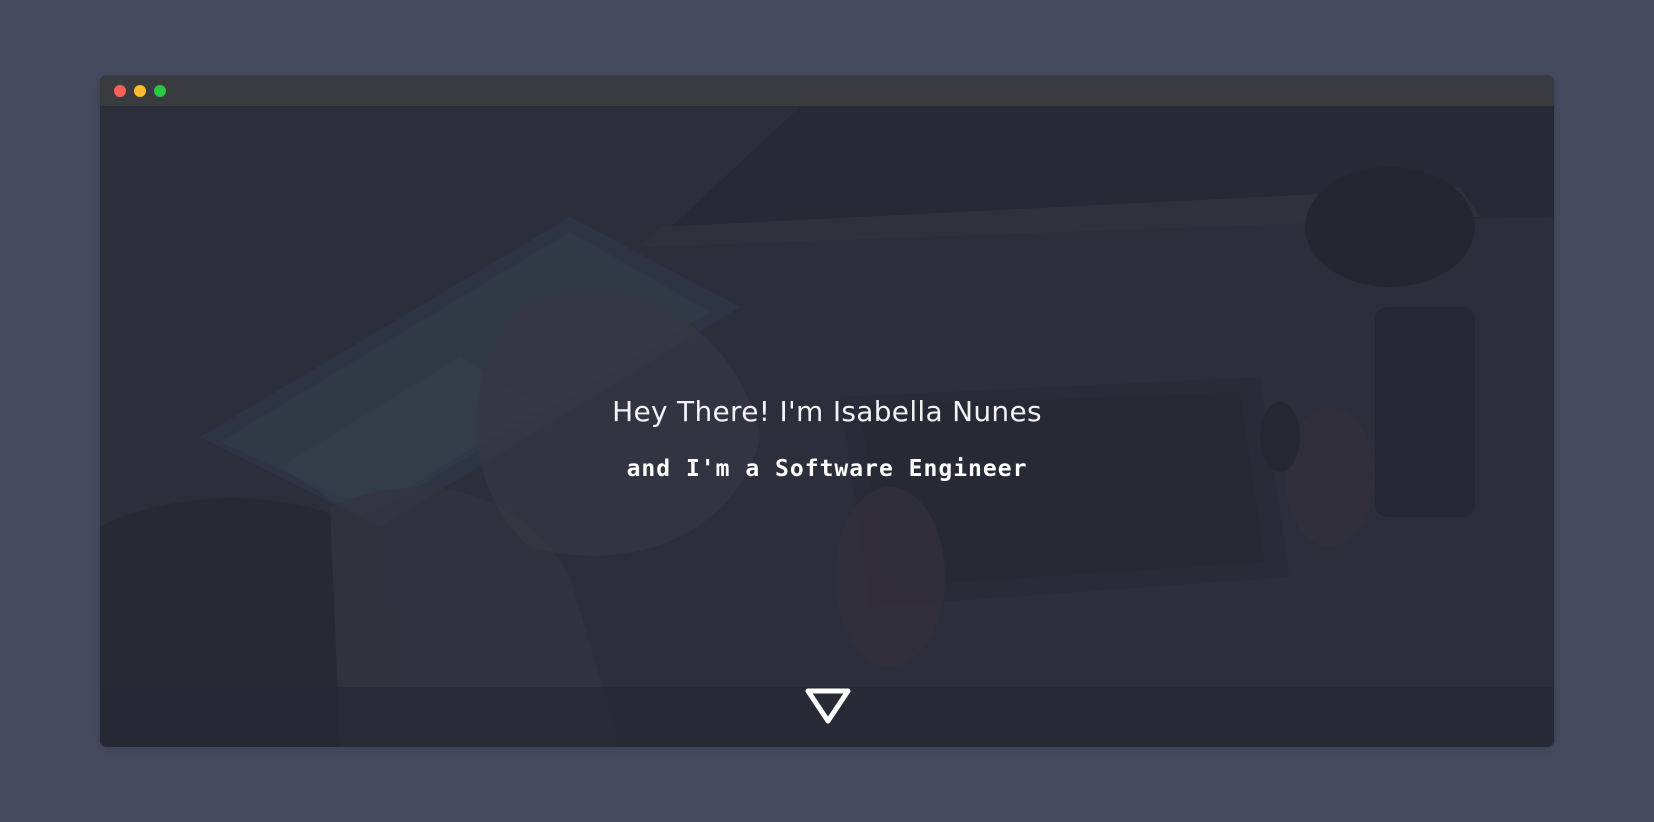 Image resolution: width=1654 pixels, height=822 pixels. Describe the element at coordinates (828, 706) in the screenshot. I see `down-triangle-icon` at that location.